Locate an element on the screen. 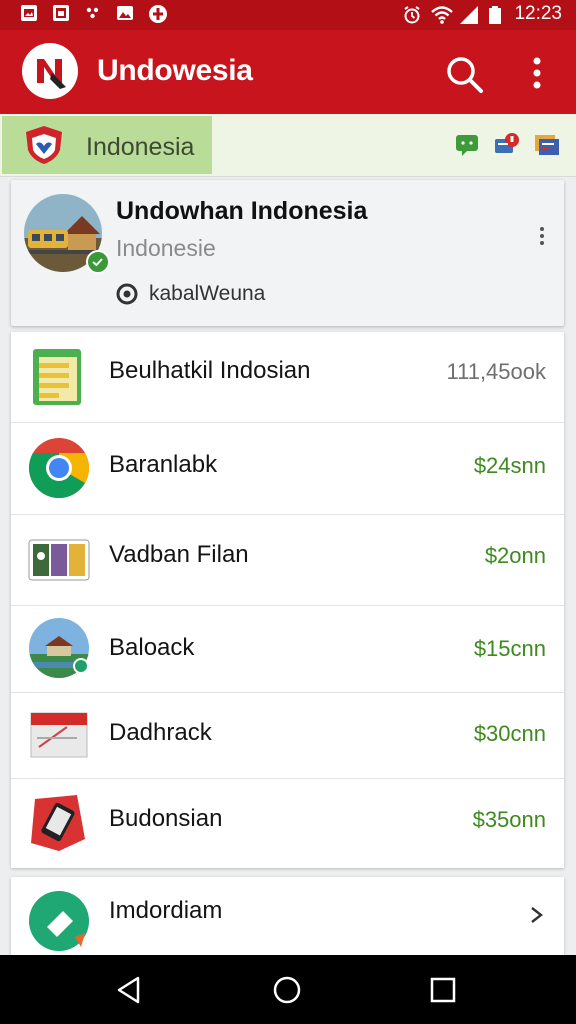 The width and height of the screenshot is (576, 1024). list-item-title: Baloack is located at coordinates (152, 647).